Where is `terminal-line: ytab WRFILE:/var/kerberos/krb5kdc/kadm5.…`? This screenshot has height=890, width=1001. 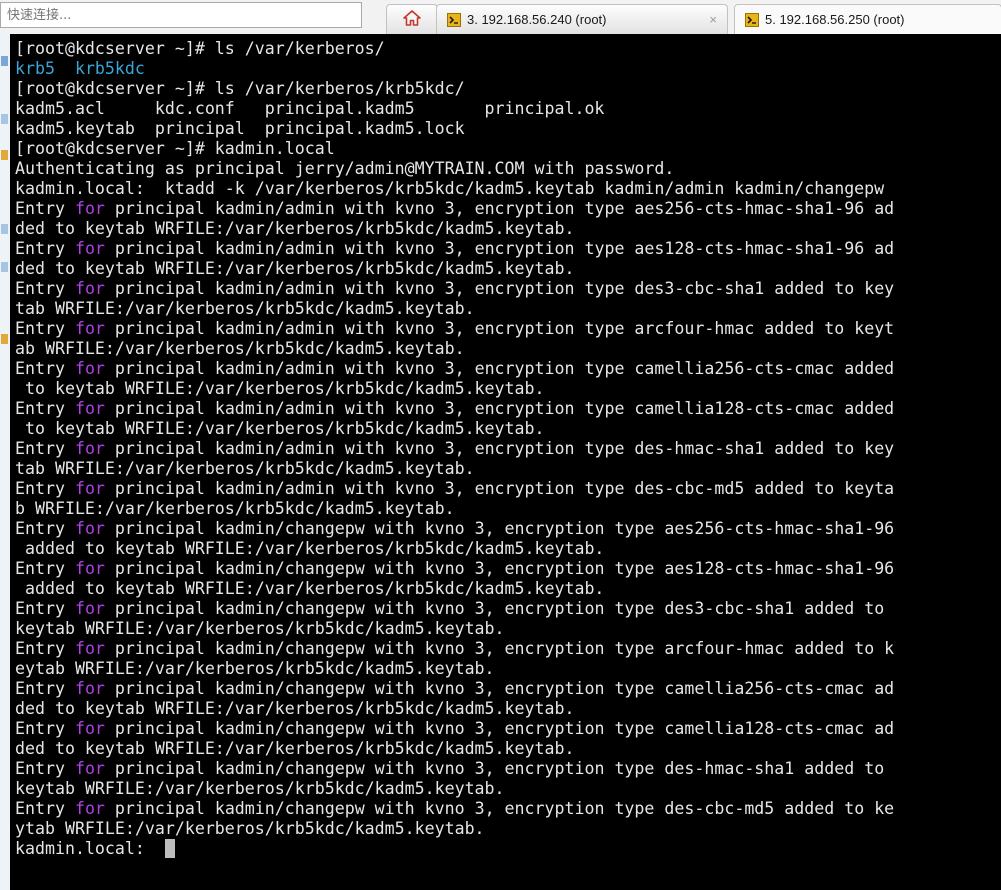
terminal-line: ytab WRFILE:/var/kerberos/krb5kdc/kadm5.… is located at coordinates (508, 829).